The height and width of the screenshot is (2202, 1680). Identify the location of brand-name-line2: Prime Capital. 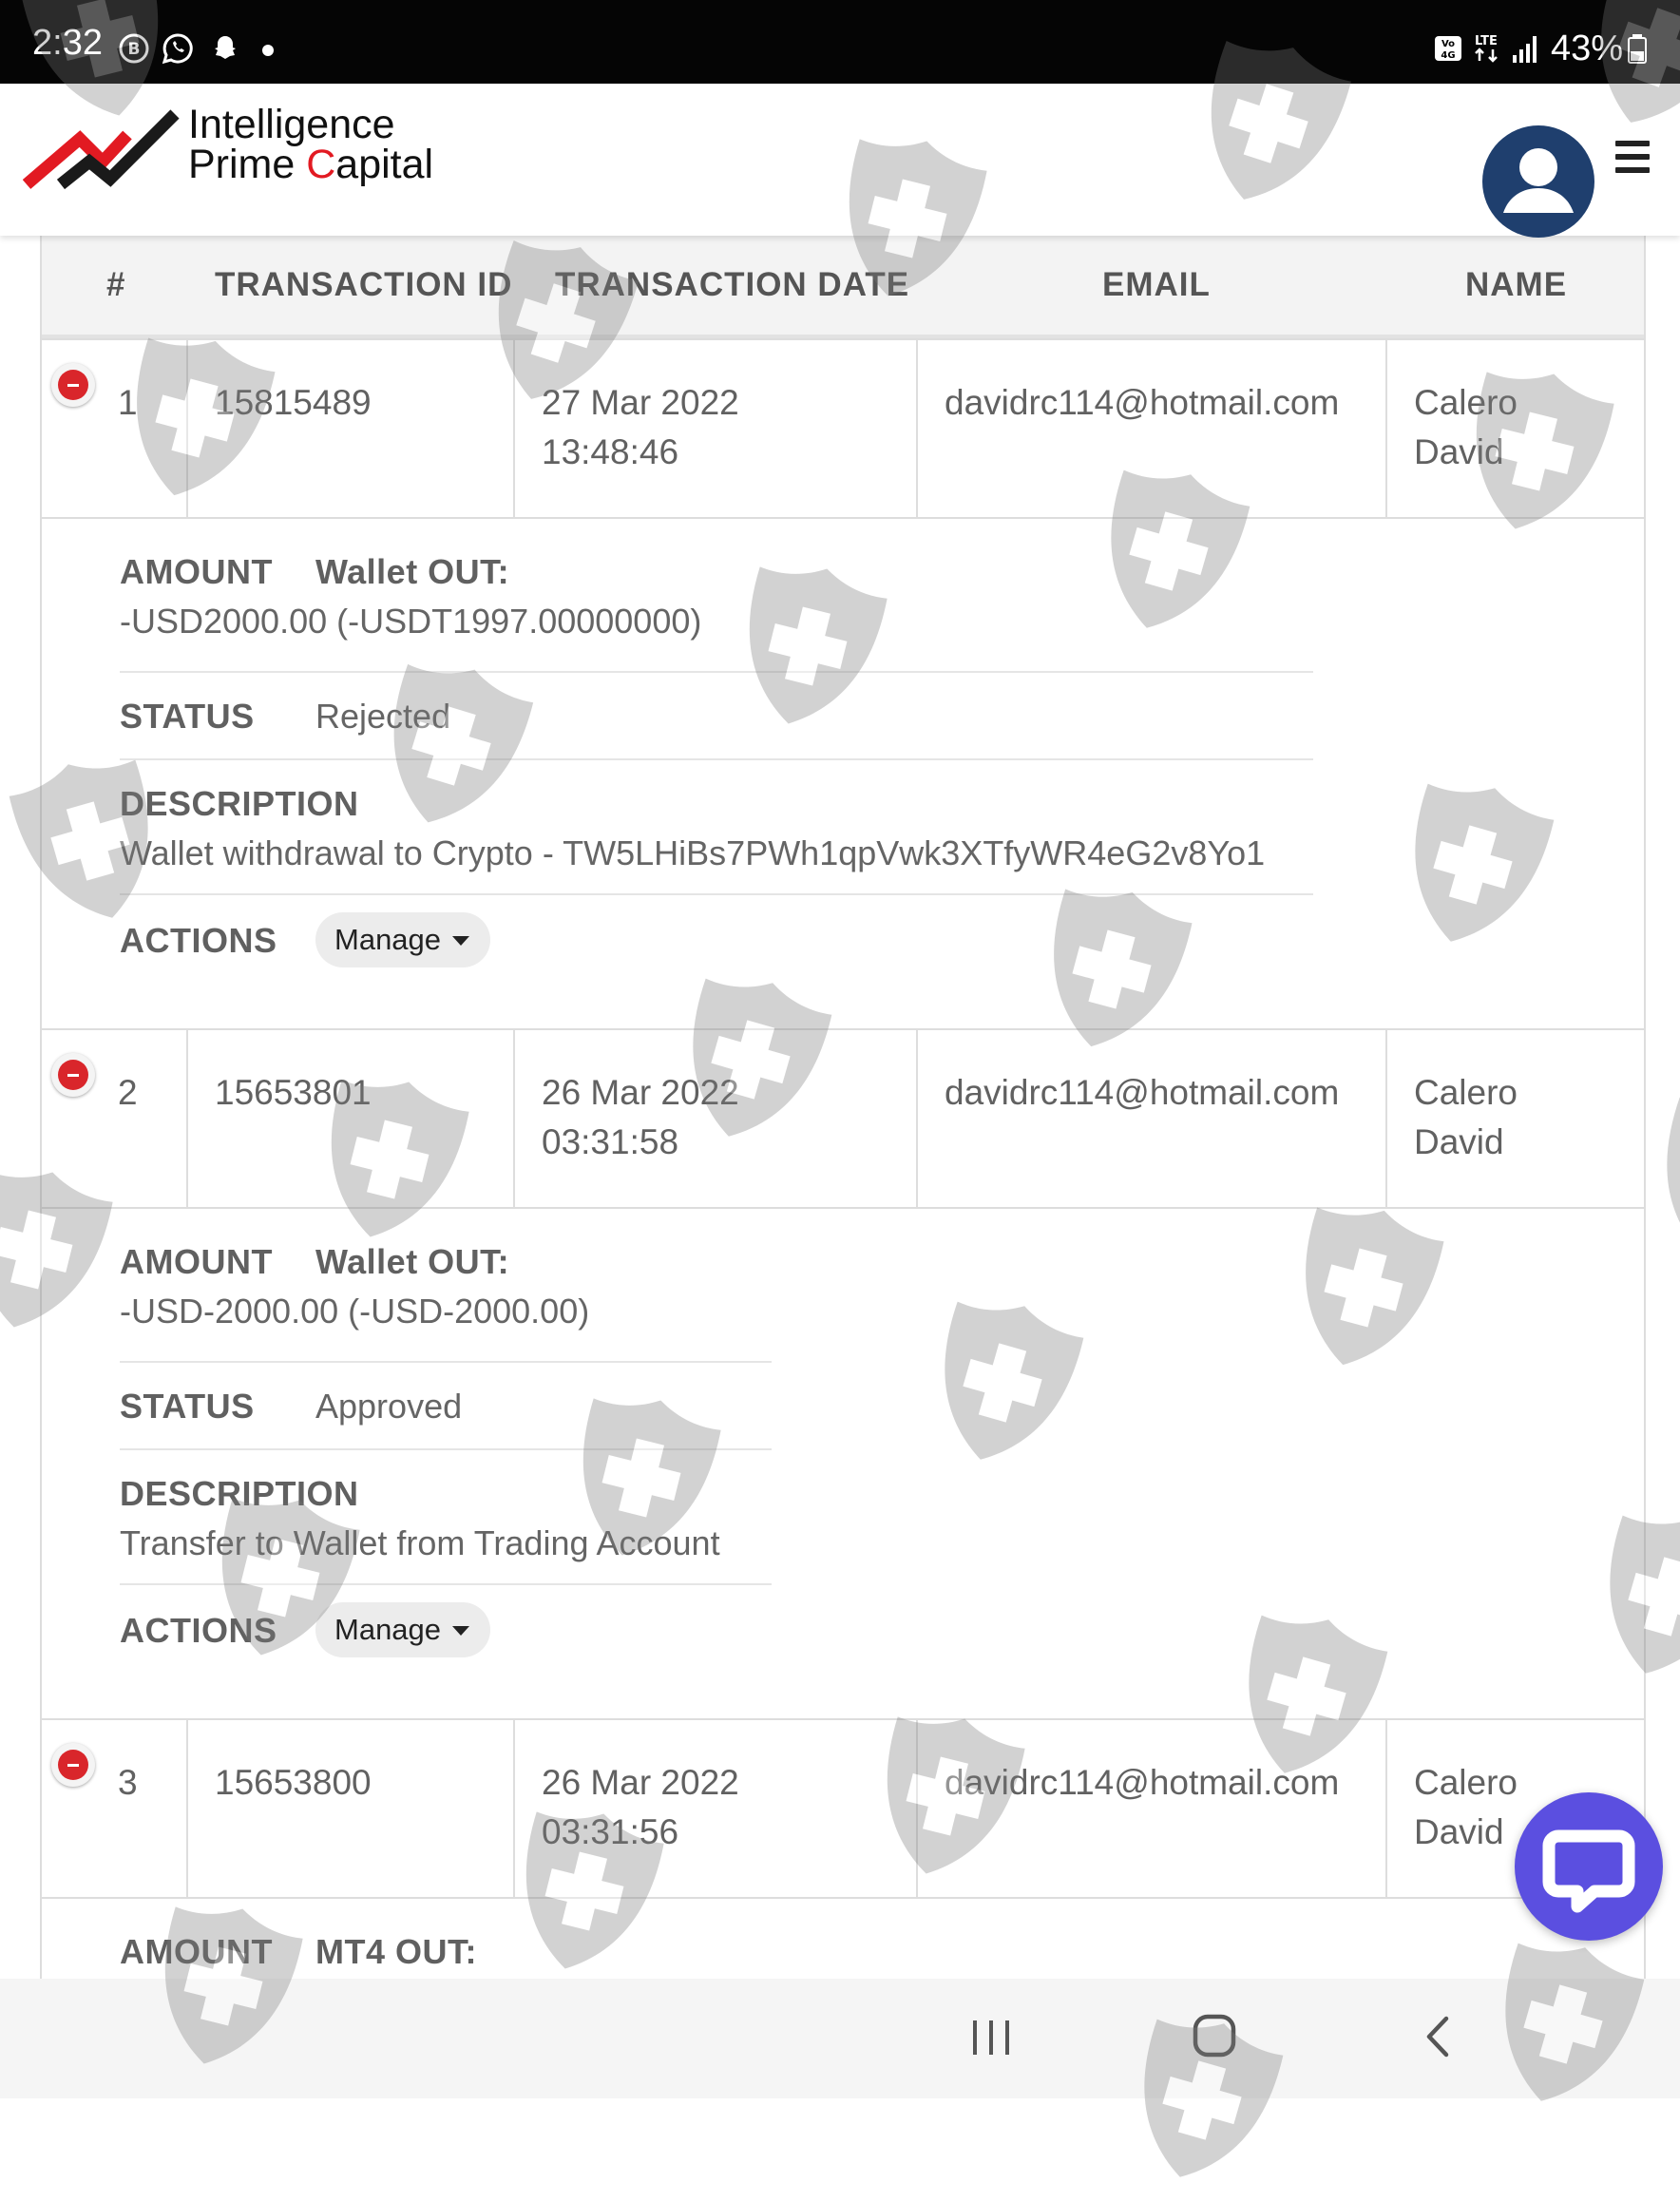
(310, 164).